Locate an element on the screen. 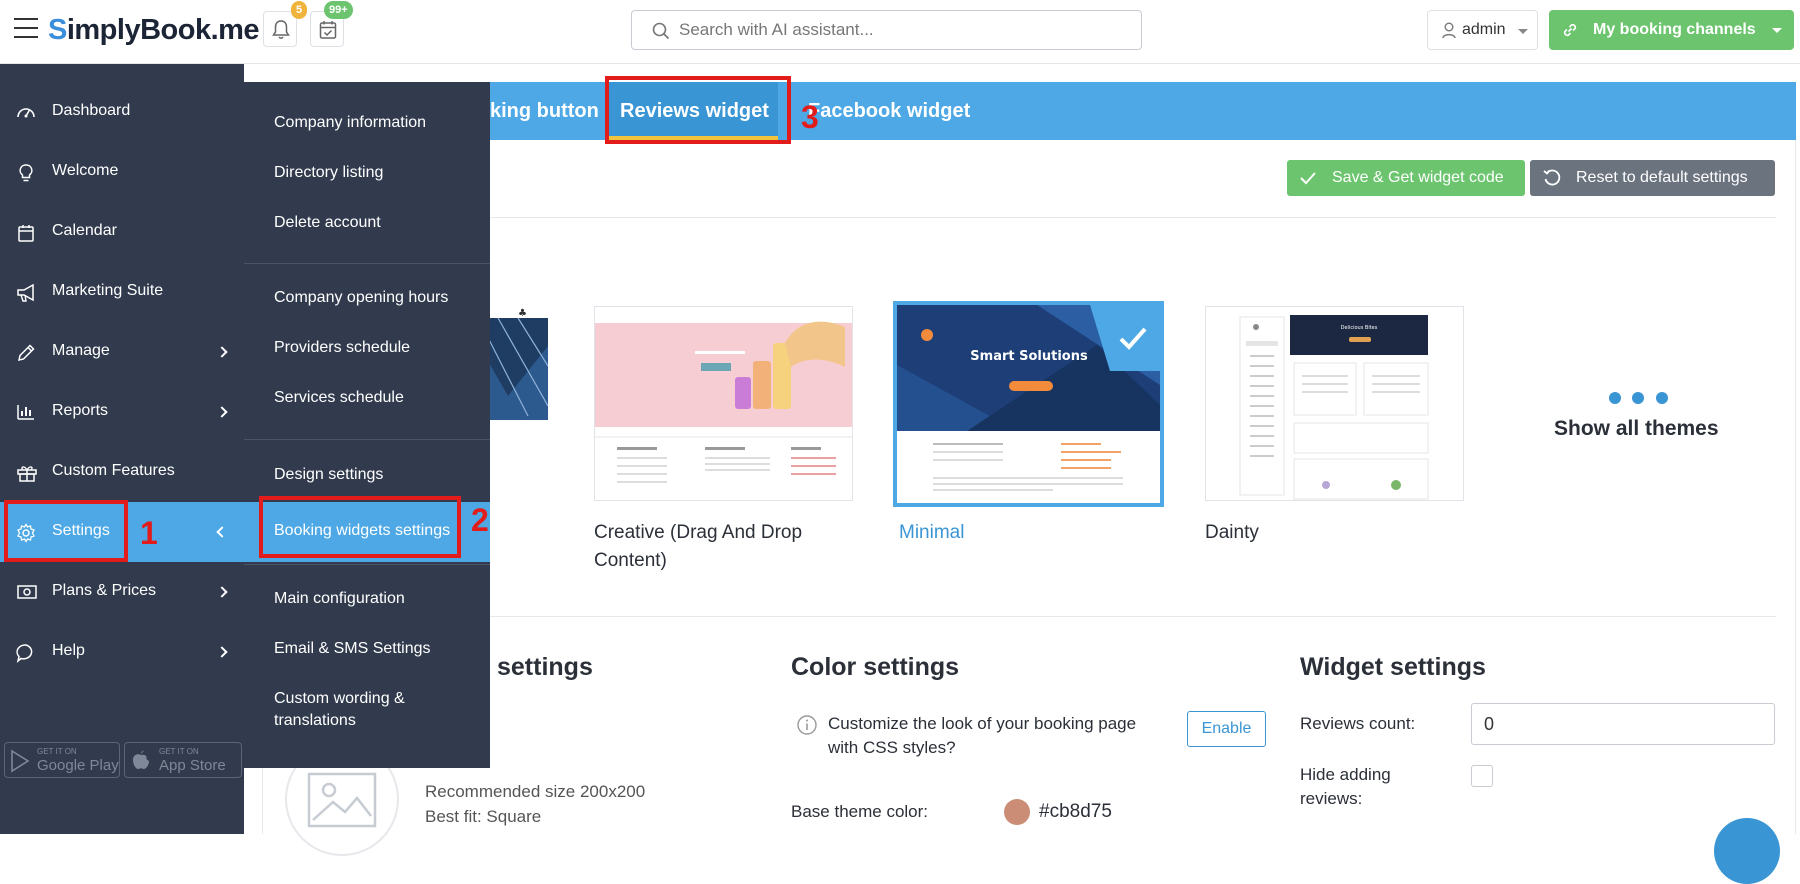 This screenshot has height=884, width=1800. minimal-preview-title: Smart Solutions is located at coordinates (1029, 356).